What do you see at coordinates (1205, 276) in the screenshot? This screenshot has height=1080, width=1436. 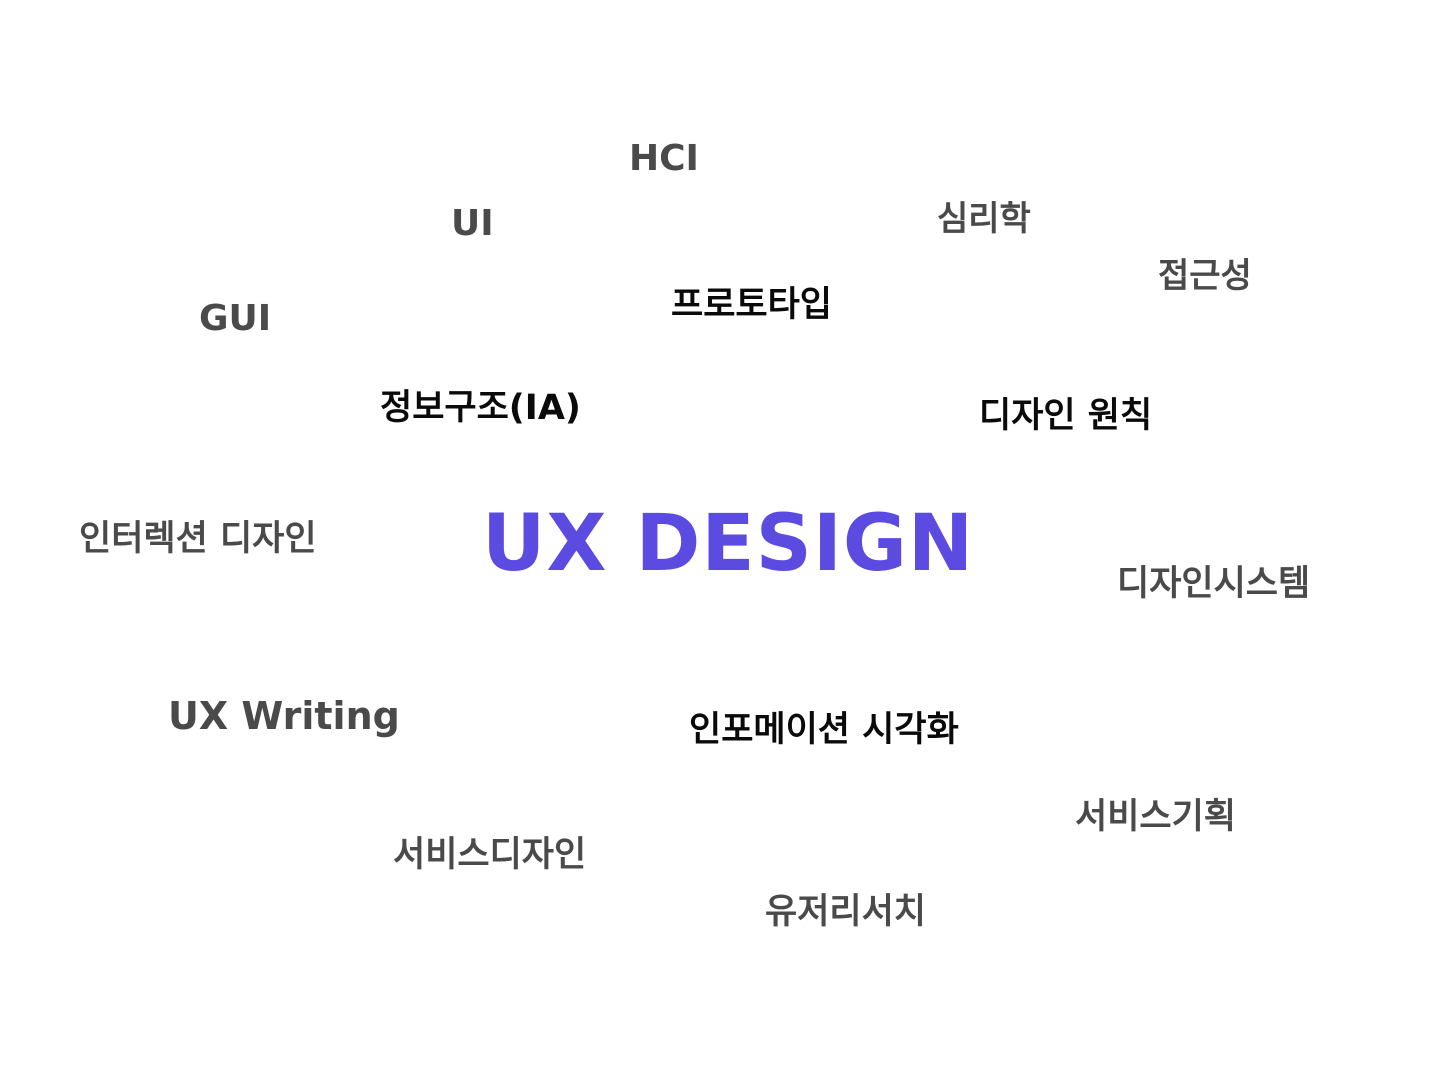 I see `keyword-accessibility: 접근성` at bounding box center [1205, 276].